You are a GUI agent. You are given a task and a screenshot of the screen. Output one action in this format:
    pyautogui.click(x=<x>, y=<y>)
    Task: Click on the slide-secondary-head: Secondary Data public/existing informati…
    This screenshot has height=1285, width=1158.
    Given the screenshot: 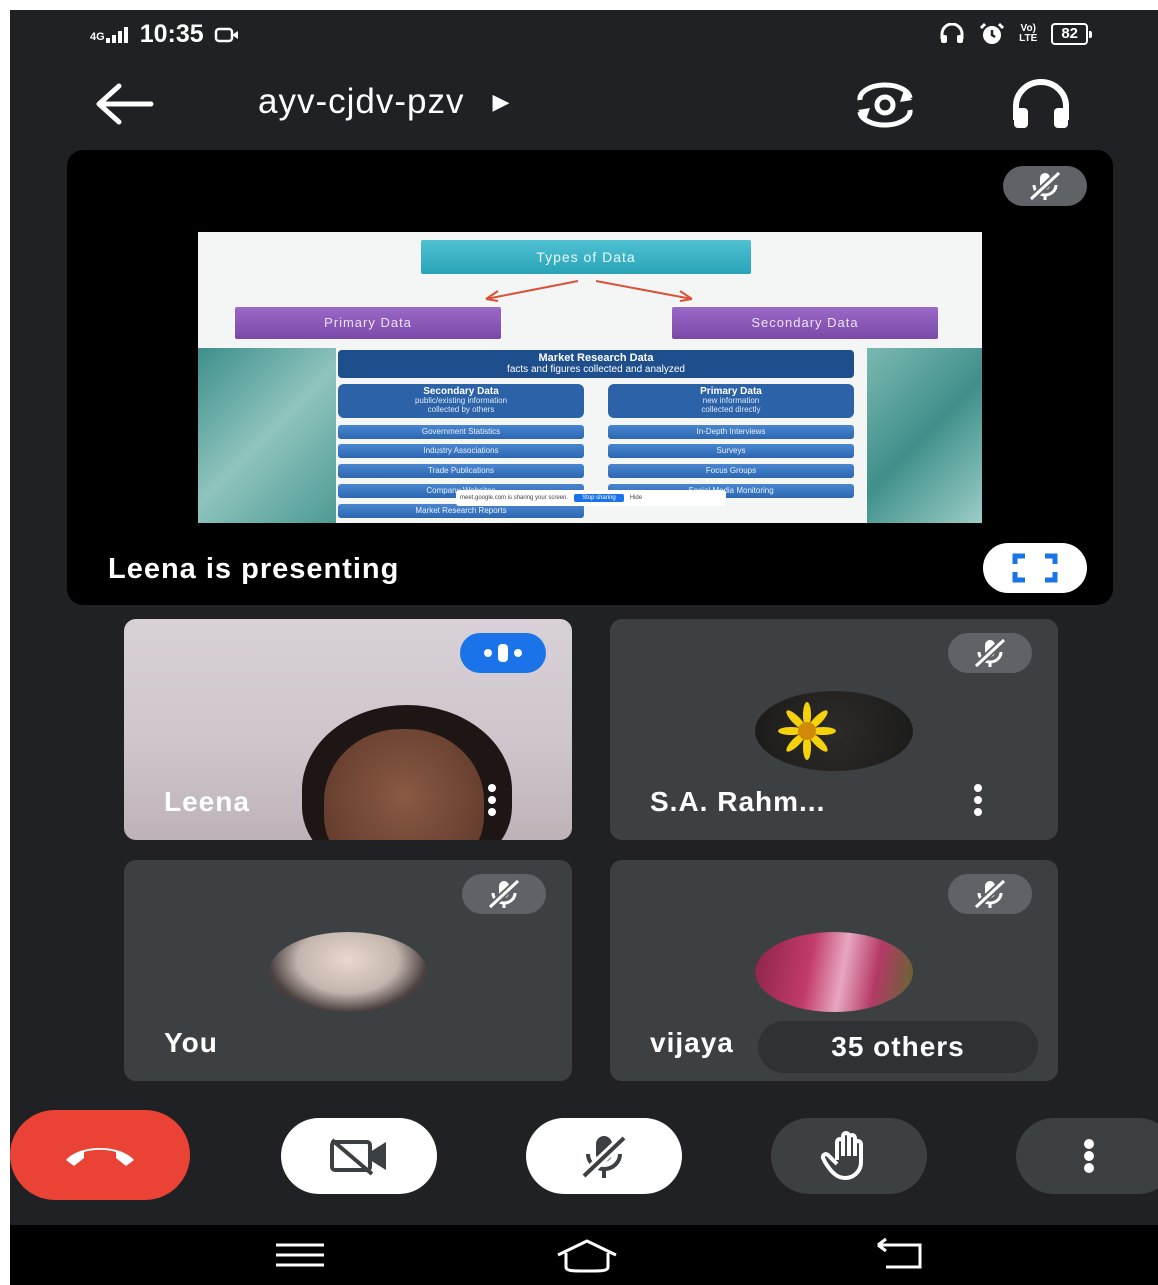 What is the action you would take?
    pyautogui.click(x=461, y=401)
    